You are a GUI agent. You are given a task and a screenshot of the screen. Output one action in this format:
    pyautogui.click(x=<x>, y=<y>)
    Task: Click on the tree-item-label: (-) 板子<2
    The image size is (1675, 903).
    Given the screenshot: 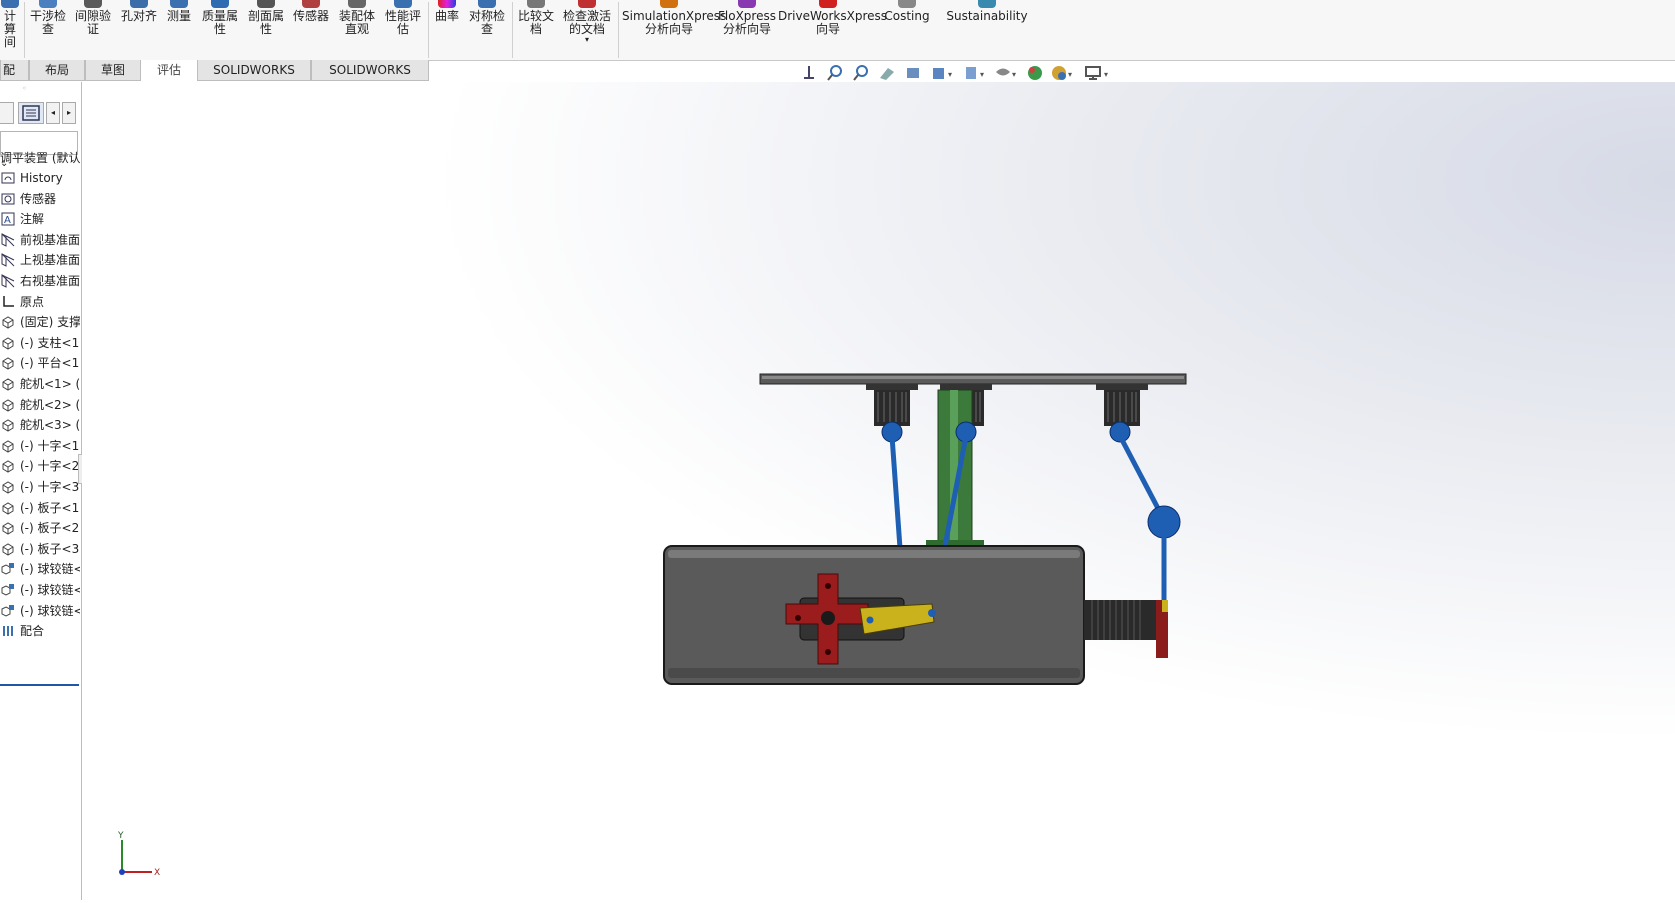 What is the action you would take?
    pyautogui.click(x=50, y=528)
    